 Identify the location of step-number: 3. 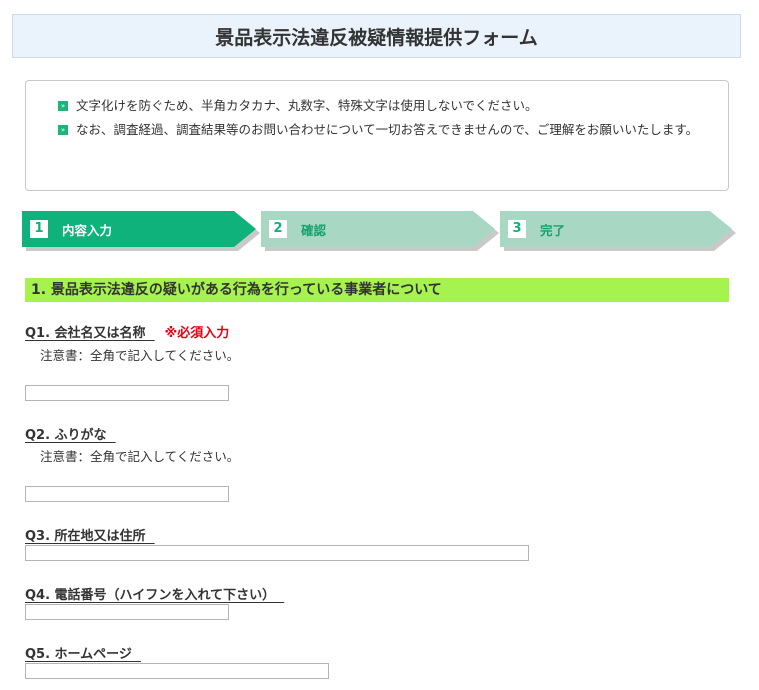
(517, 229).